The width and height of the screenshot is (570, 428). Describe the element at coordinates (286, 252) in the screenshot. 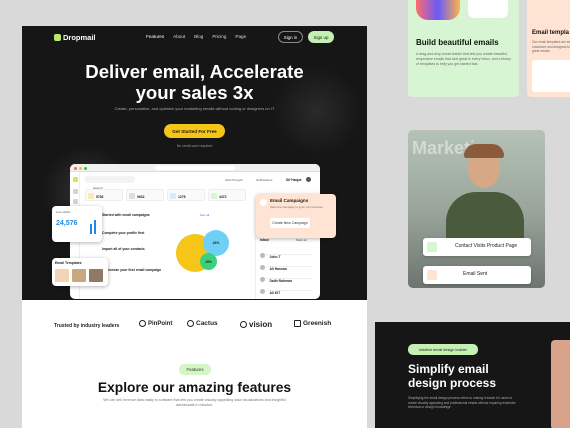

I see `inbox-item: John T` at that location.